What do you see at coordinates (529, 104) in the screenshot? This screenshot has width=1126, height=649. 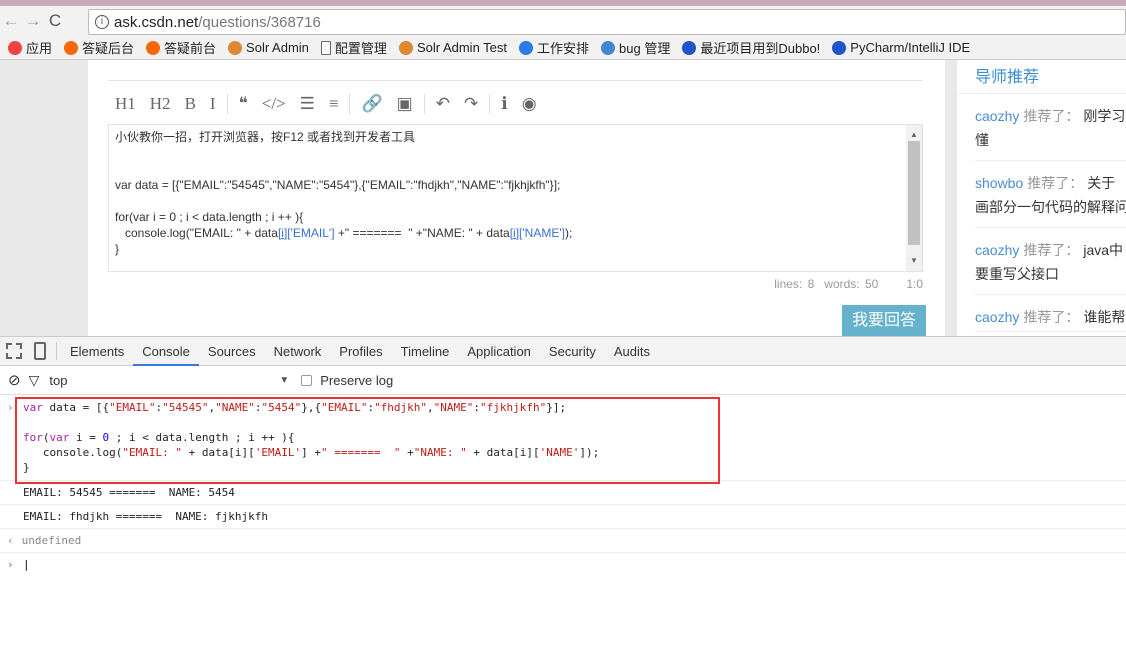 I see `preview-icon: ◉` at bounding box center [529, 104].